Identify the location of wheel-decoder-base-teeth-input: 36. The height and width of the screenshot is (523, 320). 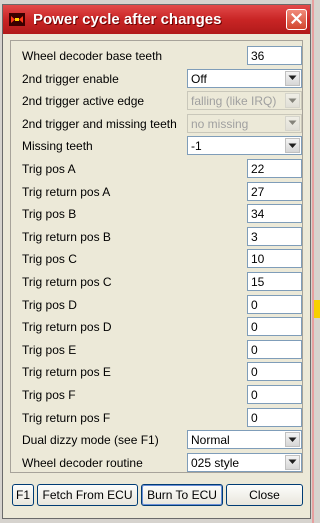
(274, 55).